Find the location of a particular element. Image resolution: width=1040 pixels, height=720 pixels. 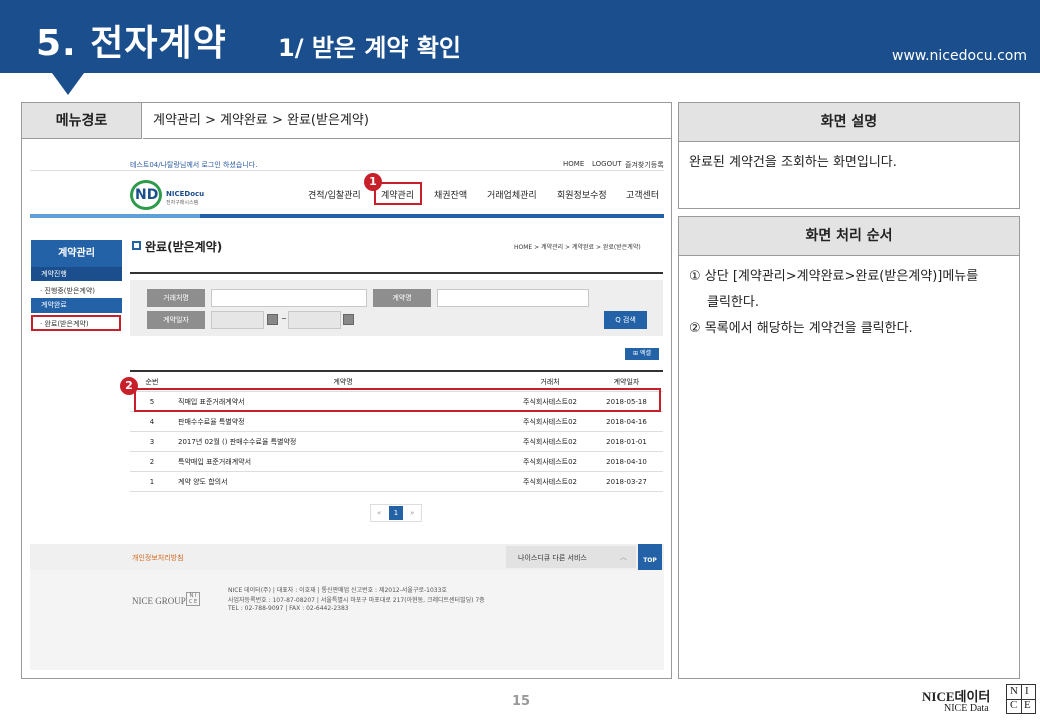

contract-label: 계약명 is located at coordinates (402, 298).